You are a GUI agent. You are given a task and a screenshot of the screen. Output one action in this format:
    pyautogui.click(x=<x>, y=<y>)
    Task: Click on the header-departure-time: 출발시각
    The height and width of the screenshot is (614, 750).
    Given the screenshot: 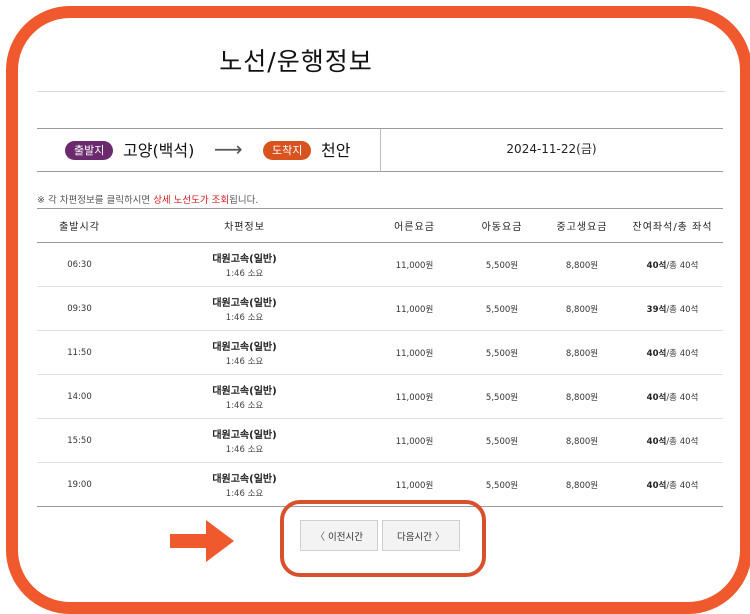 What is the action you would take?
    pyautogui.click(x=79, y=225)
    